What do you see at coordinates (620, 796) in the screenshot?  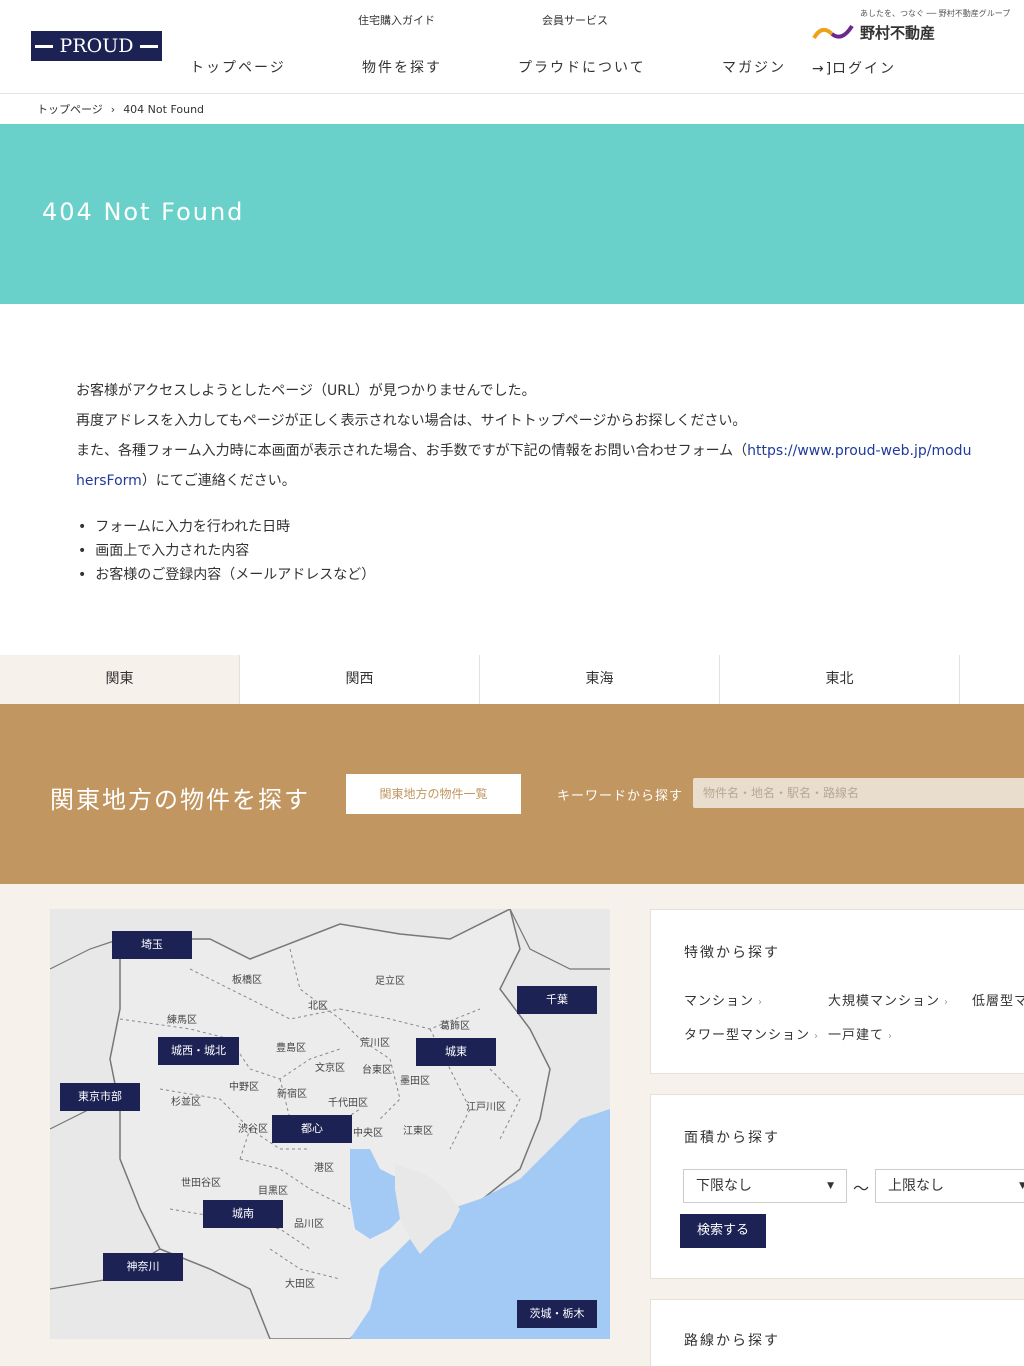 I see `keyword-label: キーワードから探す` at bounding box center [620, 796].